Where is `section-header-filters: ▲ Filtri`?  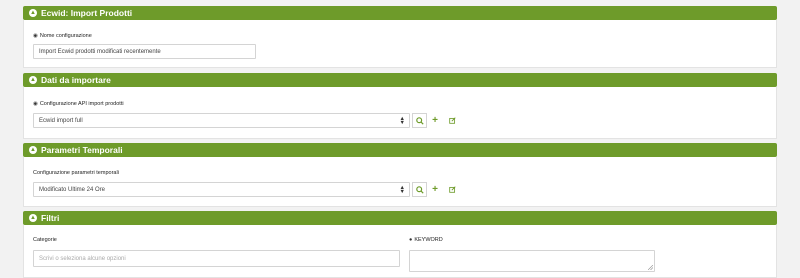
section-header-filters: ▲ Filtri is located at coordinates (400, 218).